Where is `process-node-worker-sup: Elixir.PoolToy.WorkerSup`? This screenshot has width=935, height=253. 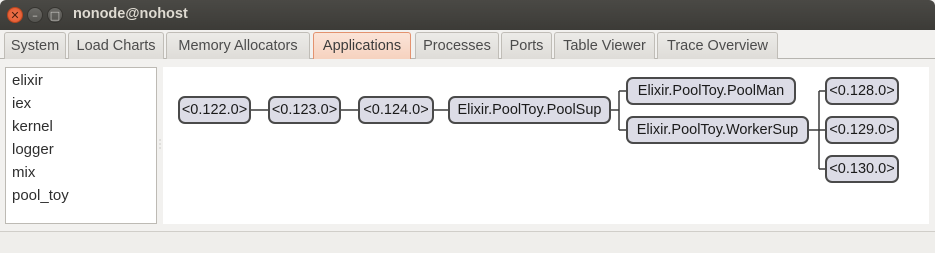
process-node-worker-sup: Elixir.PoolToy.WorkerSup is located at coordinates (717, 130).